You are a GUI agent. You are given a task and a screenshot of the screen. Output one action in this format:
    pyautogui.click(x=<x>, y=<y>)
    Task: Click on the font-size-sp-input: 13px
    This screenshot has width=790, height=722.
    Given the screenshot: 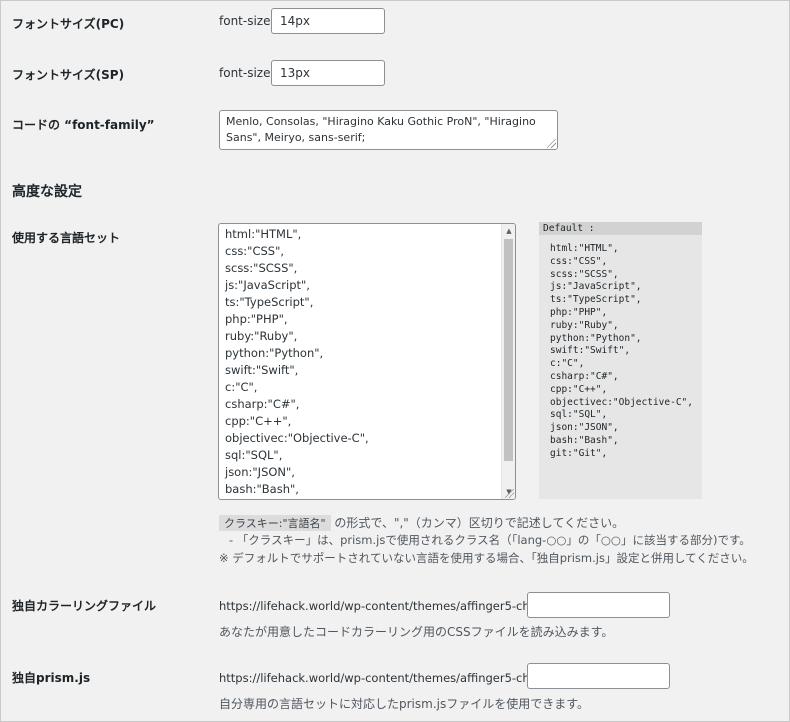 What is the action you would take?
    pyautogui.click(x=328, y=73)
    